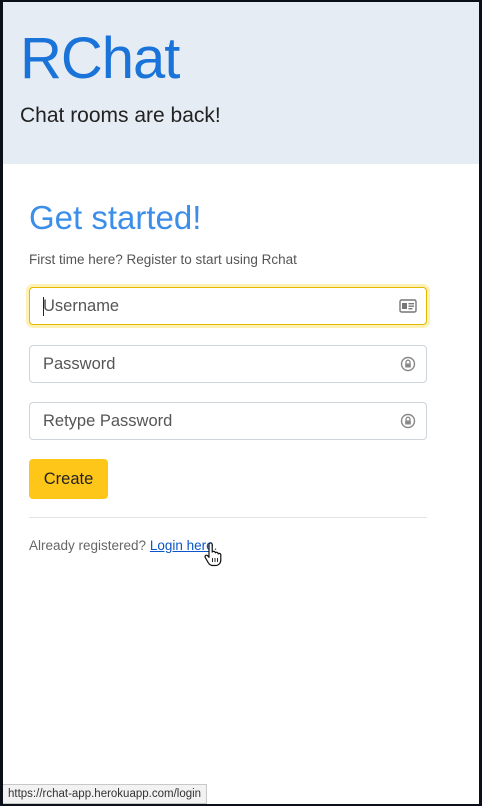 The height and width of the screenshot is (806, 482). Describe the element at coordinates (213, 554) in the screenshot. I see `hand-pointer-icon` at that location.